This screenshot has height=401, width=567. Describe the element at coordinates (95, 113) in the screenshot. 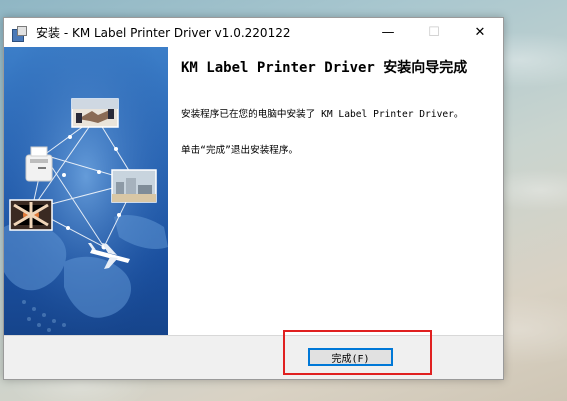

I see `handshake-photo` at that location.